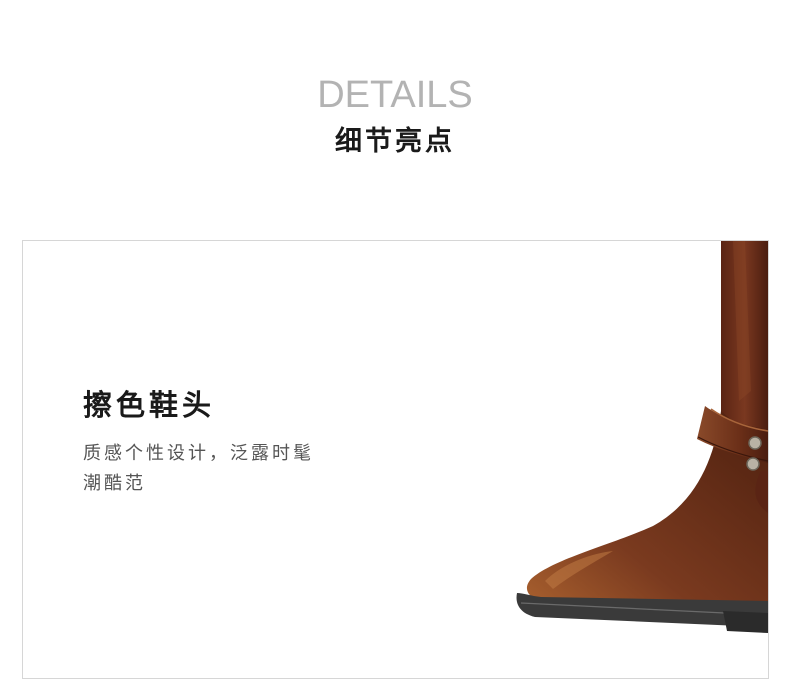 The height and width of the screenshot is (695, 790). What do you see at coordinates (395, 141) in the screenshot?
I see `section-title-cn: 细节亮点` at bounding box center [395, 141].